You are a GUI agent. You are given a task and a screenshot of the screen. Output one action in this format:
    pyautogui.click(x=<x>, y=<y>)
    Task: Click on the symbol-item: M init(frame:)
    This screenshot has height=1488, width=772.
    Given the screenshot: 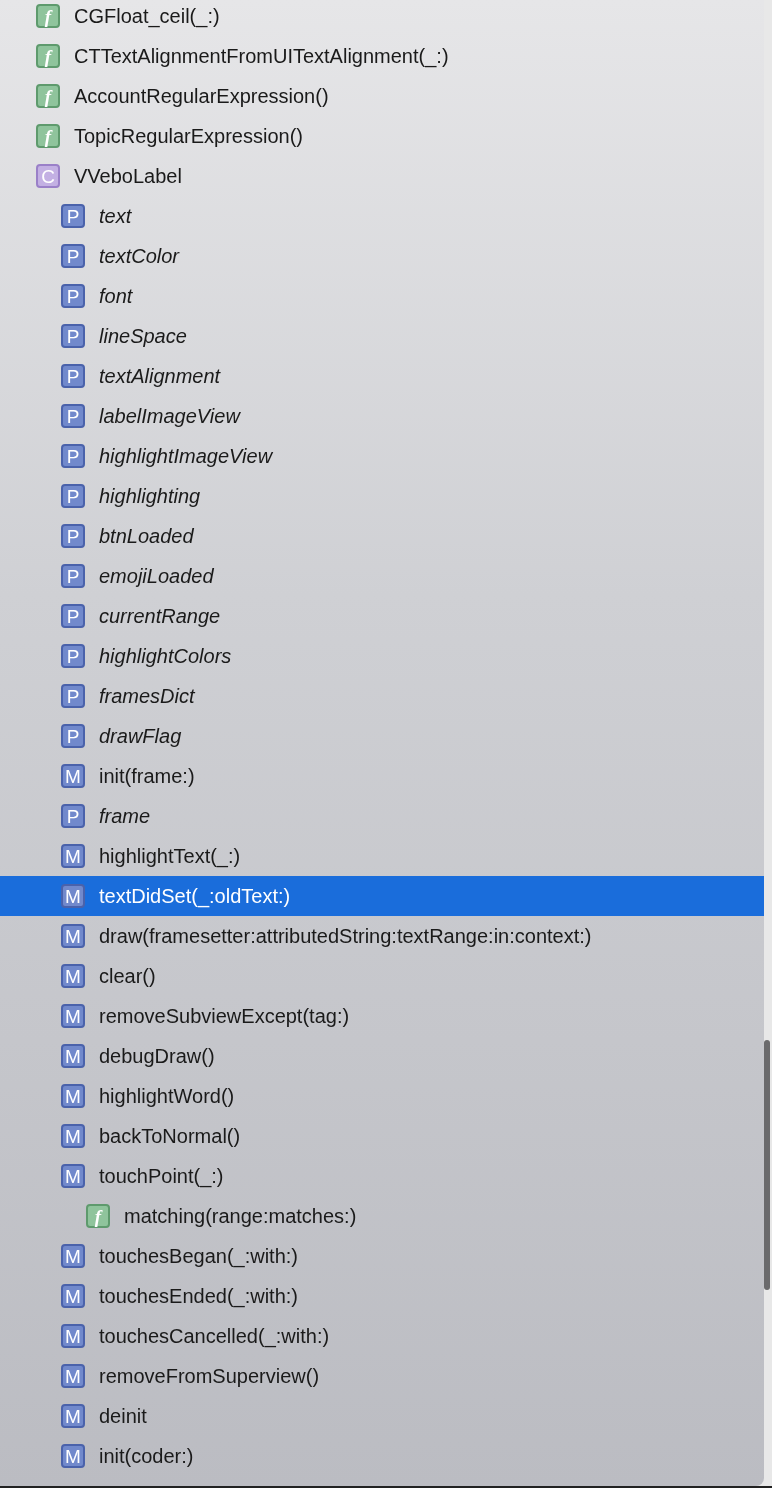 What is the action you would take?
    pyautogui.click(x=382, y=776)
    